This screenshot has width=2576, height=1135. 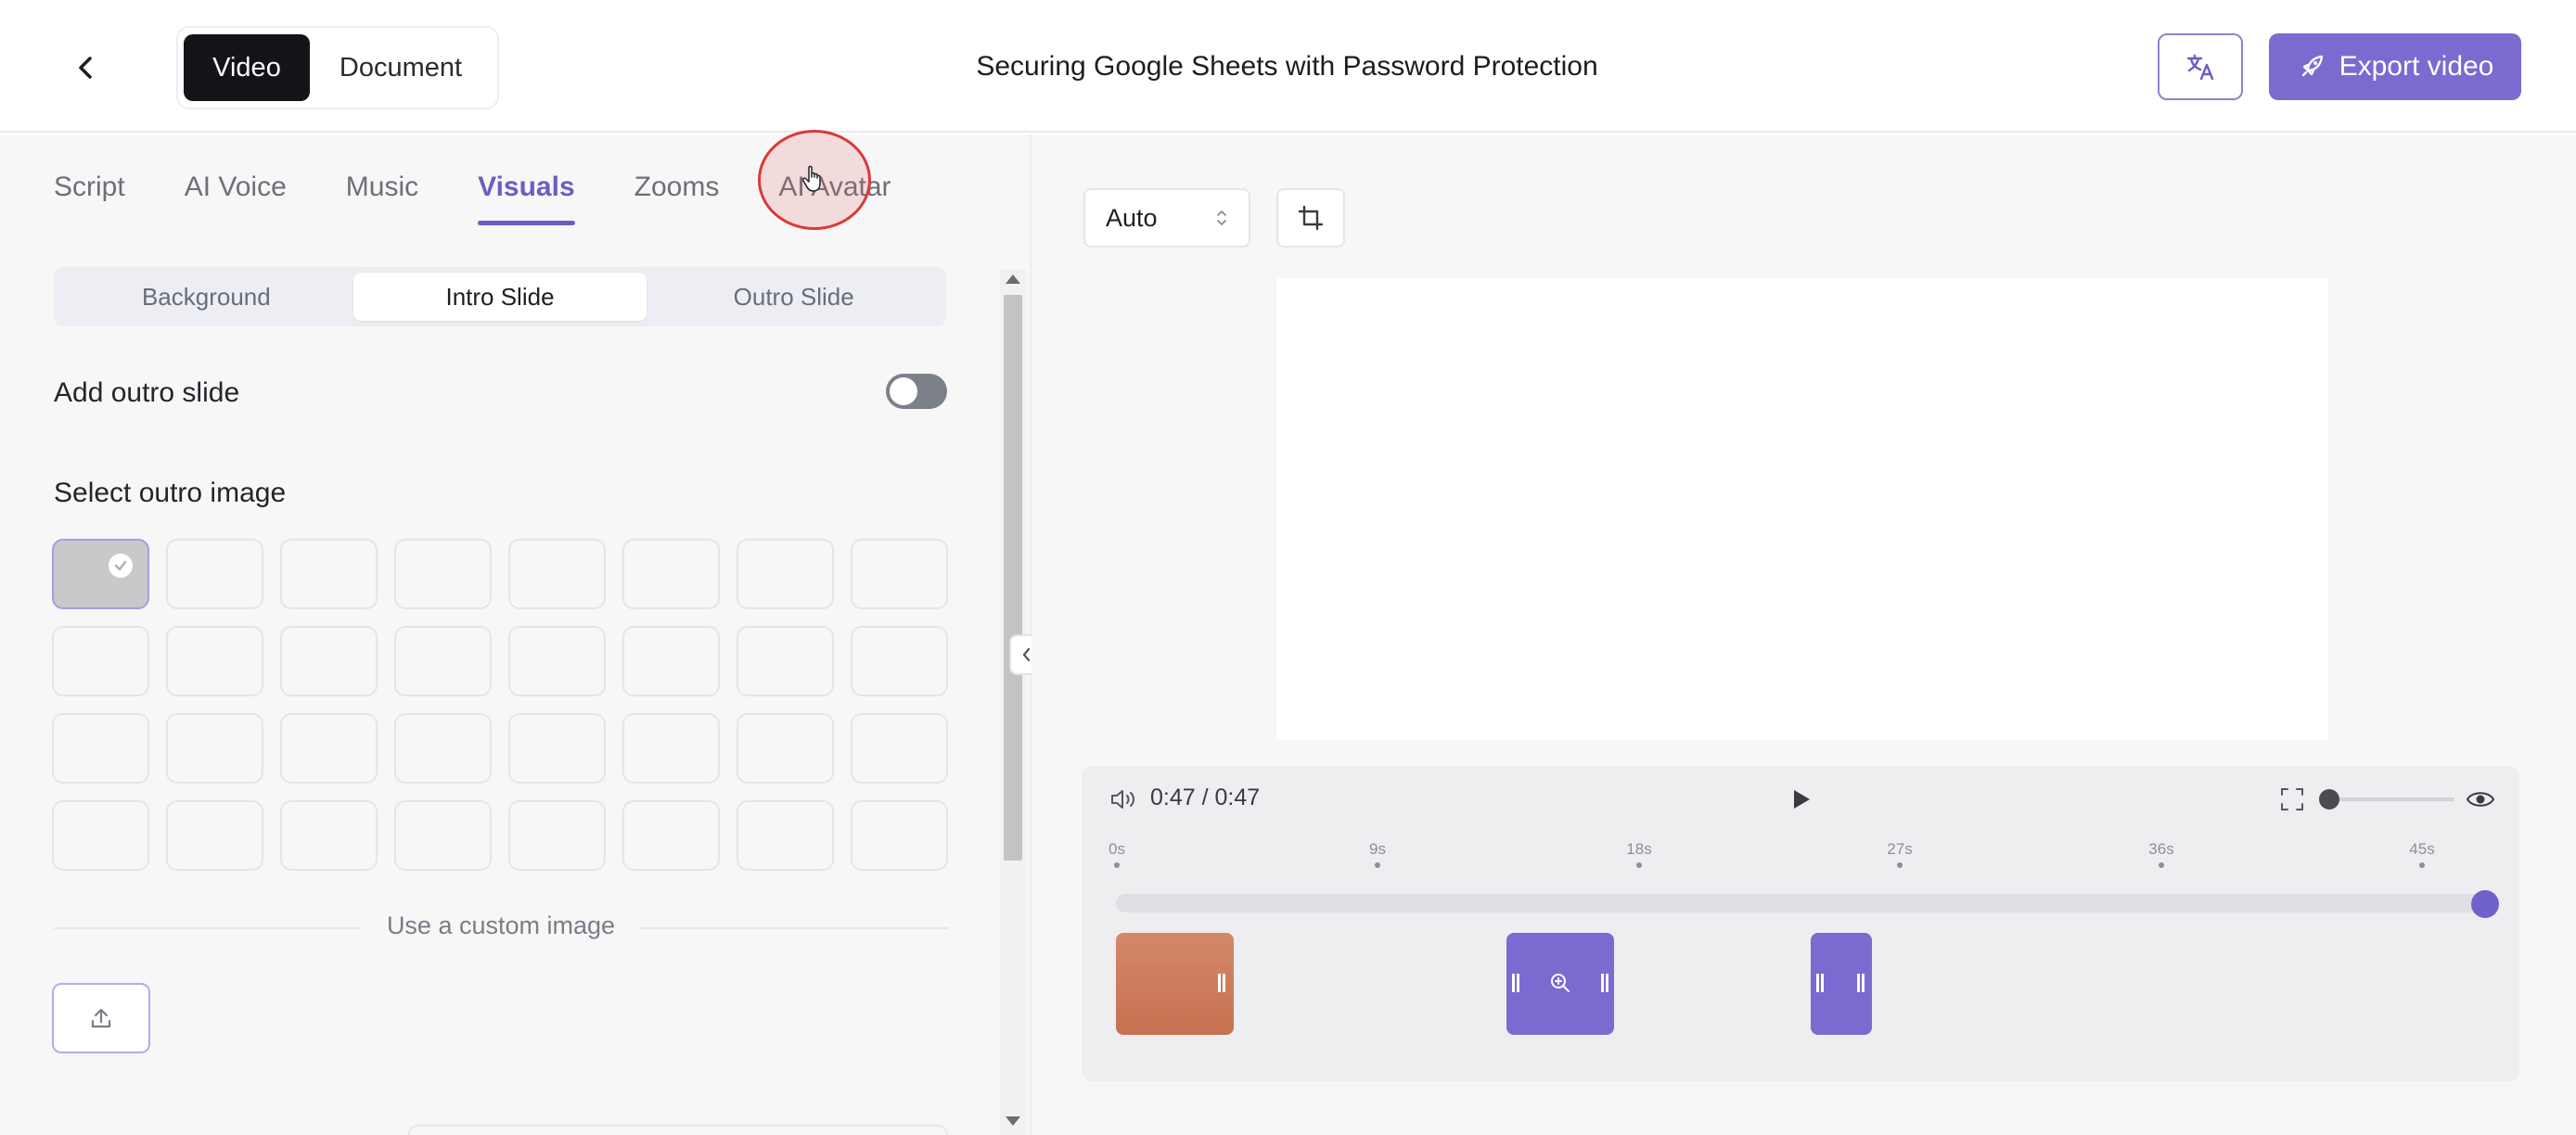 What do you see at coordinates (1013, 279) in the screenshot?
I see `scroll-up-arrow` at bounding box center [1013, 279].